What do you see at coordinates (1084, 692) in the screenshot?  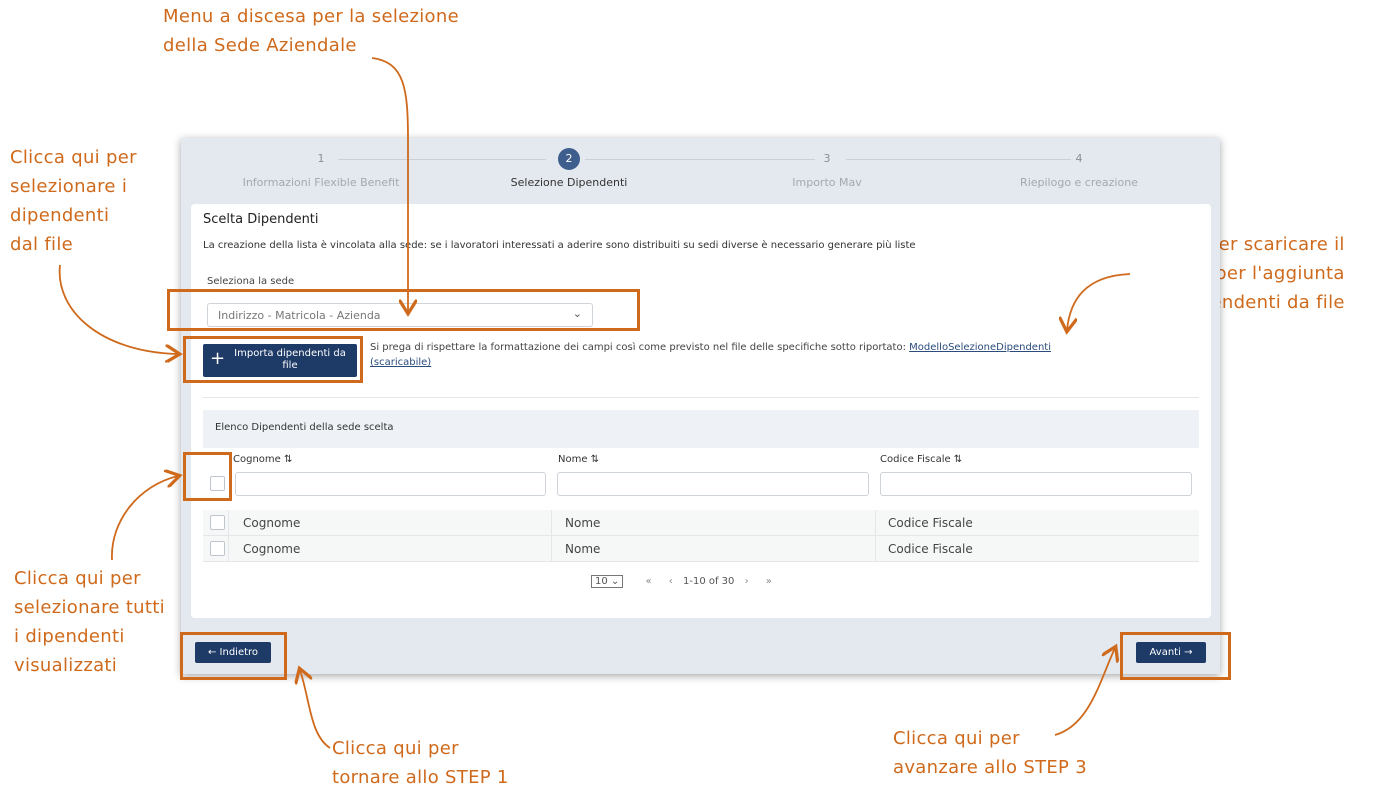 I see `arrow-next` at bounding box center [1084, 692].